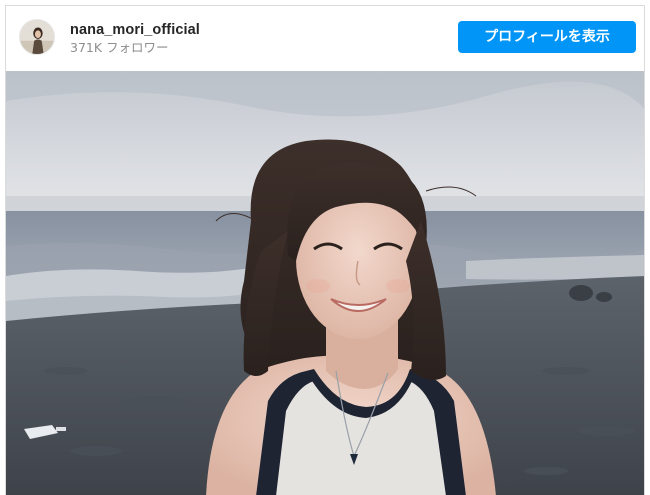 The image size is (650, 495). I want to click on follower-count: 371K フォロワー, so click(119, 47).